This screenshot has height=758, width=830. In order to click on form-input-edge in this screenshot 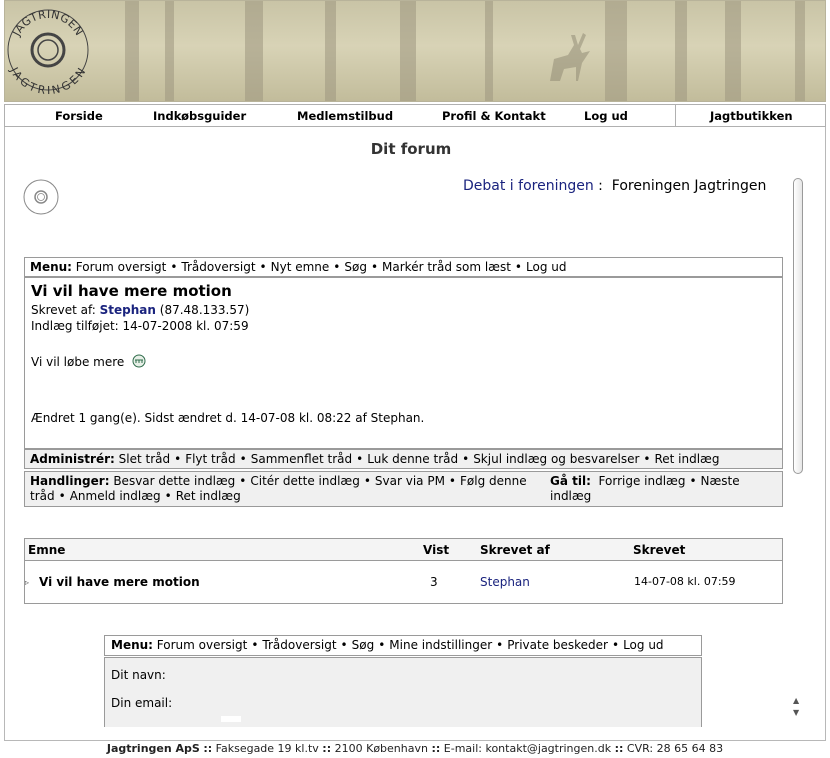, I will do `click(231, 719)`.